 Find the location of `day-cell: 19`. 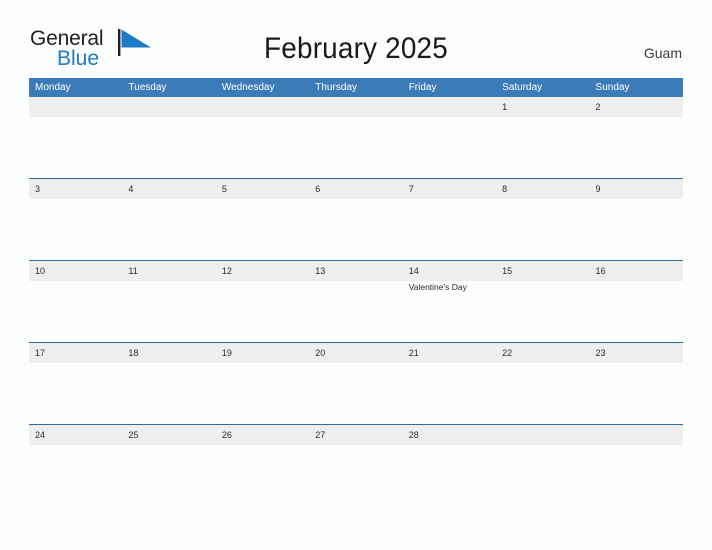

day-cell: 19 is located at coordinates (262, 383).